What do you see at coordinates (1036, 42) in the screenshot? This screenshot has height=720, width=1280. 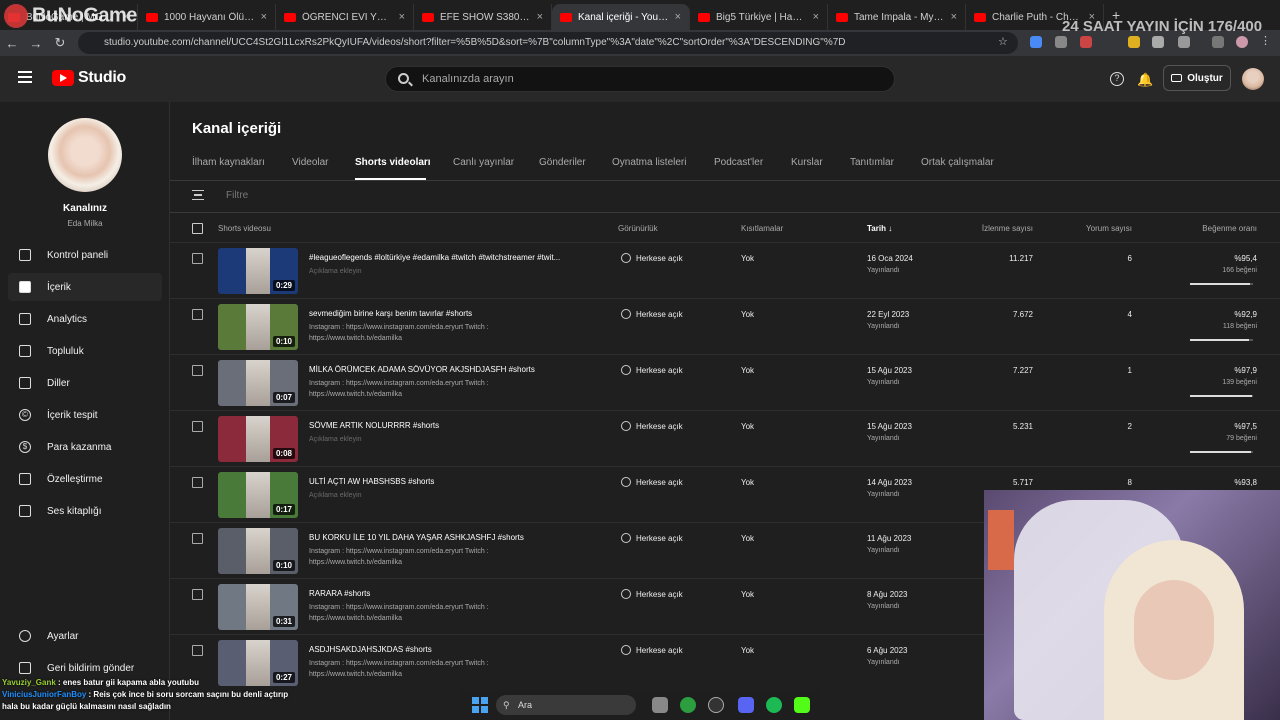 I see `translate-extension-icon` at bounding box center [1036, 42].